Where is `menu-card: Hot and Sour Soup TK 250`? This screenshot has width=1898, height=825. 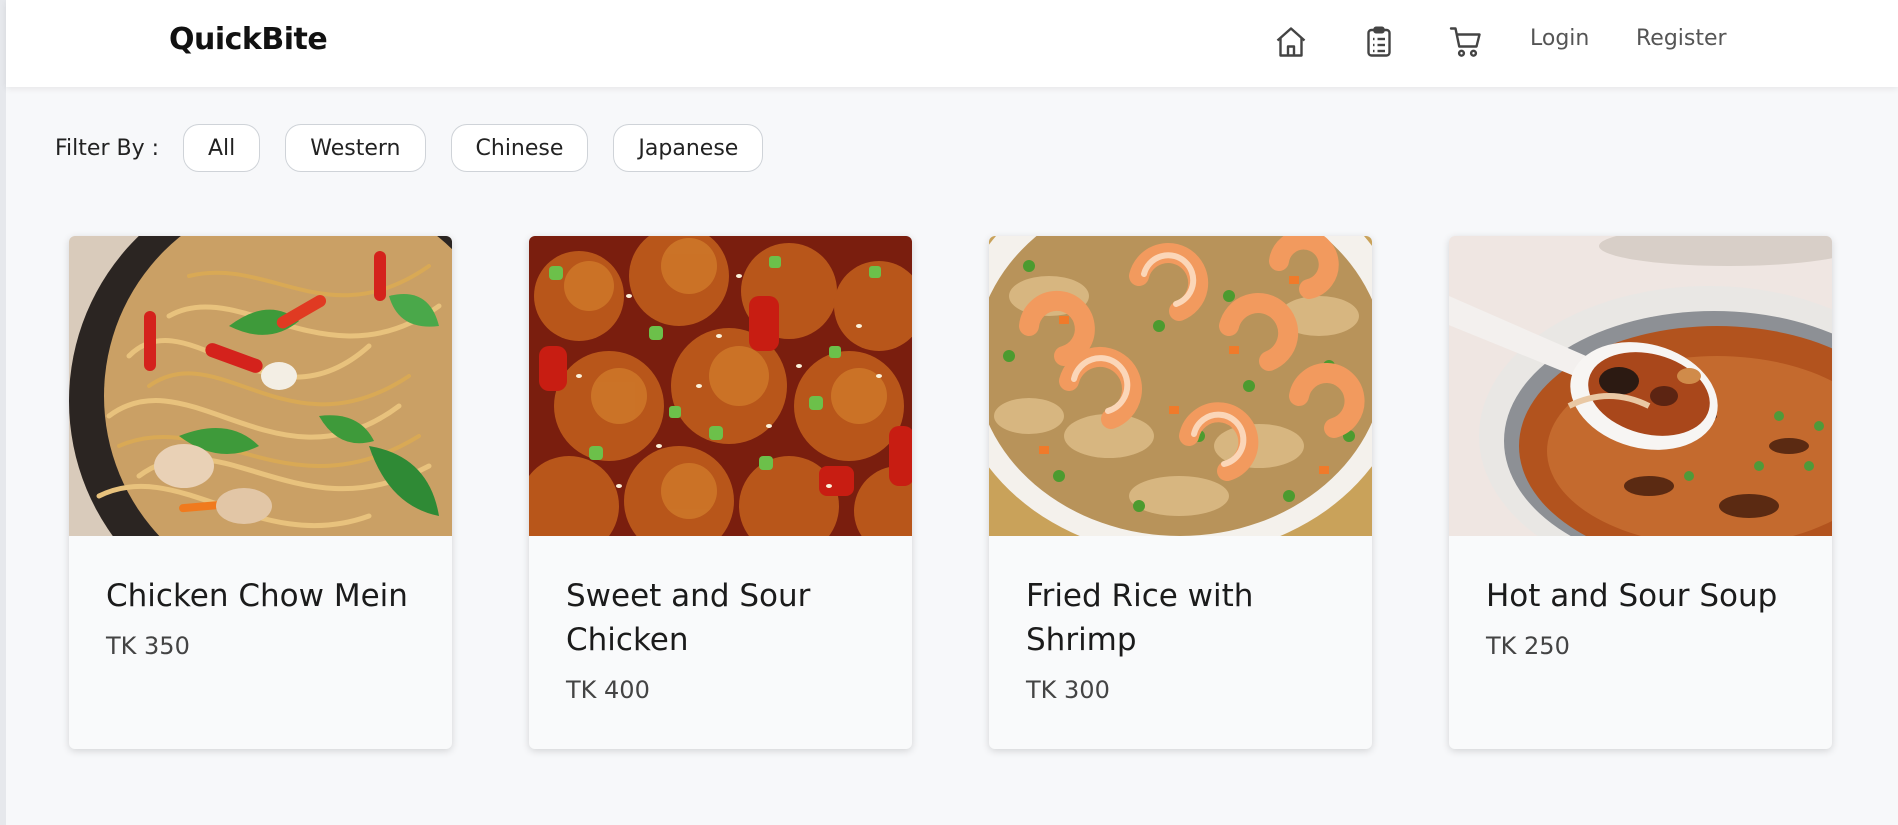 menu-card: Hot and Sour Soup TK 250 is located at coordinates (1640, 492).